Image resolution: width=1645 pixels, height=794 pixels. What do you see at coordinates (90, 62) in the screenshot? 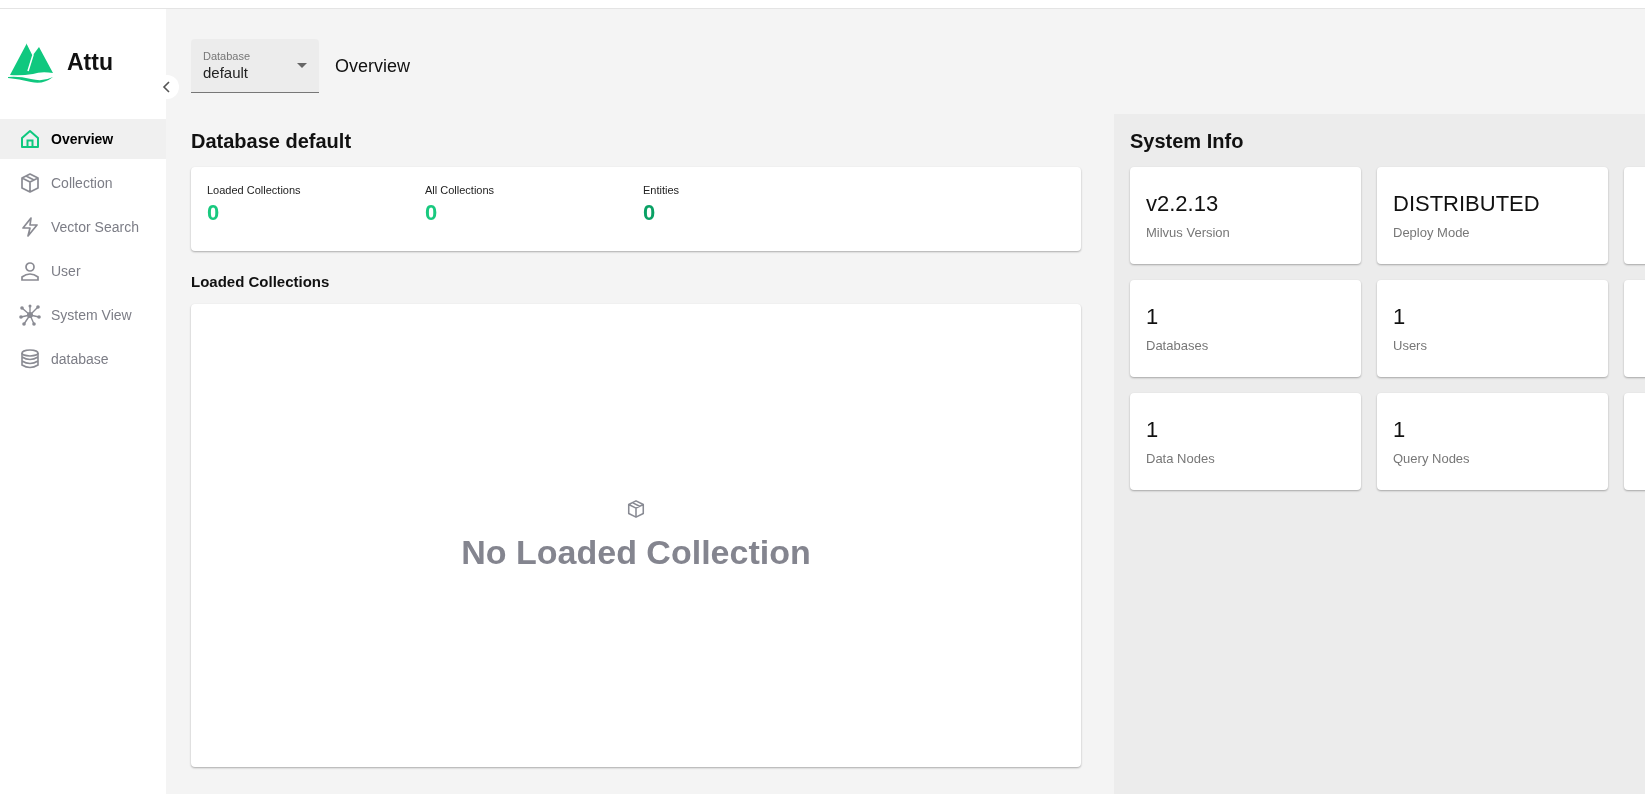
I see `app-name: Attu` at bounding box center [90, 62].